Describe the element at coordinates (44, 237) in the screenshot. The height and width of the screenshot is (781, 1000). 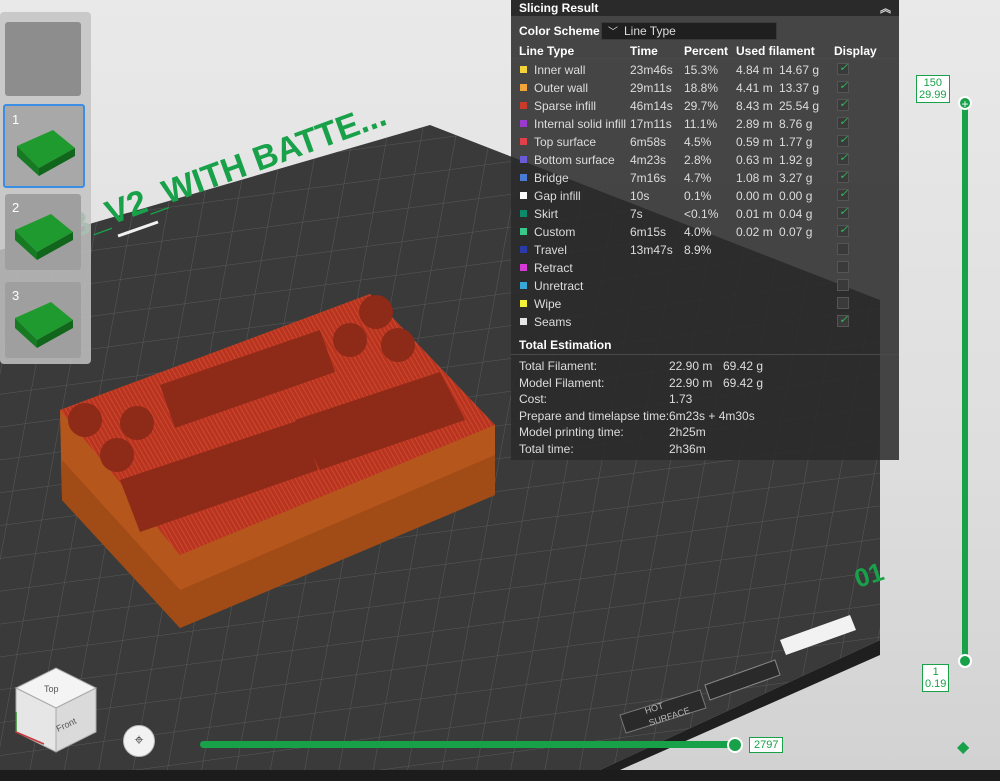
I see `plate-2-preview-icon` at that location.